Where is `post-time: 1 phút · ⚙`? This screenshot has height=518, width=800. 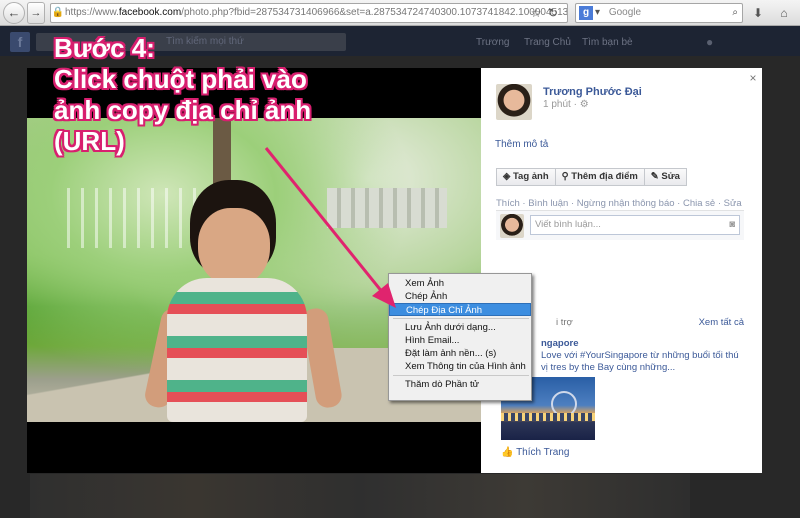
post-time: 1 phút · ⚙ is located at coordinates (566, 104).